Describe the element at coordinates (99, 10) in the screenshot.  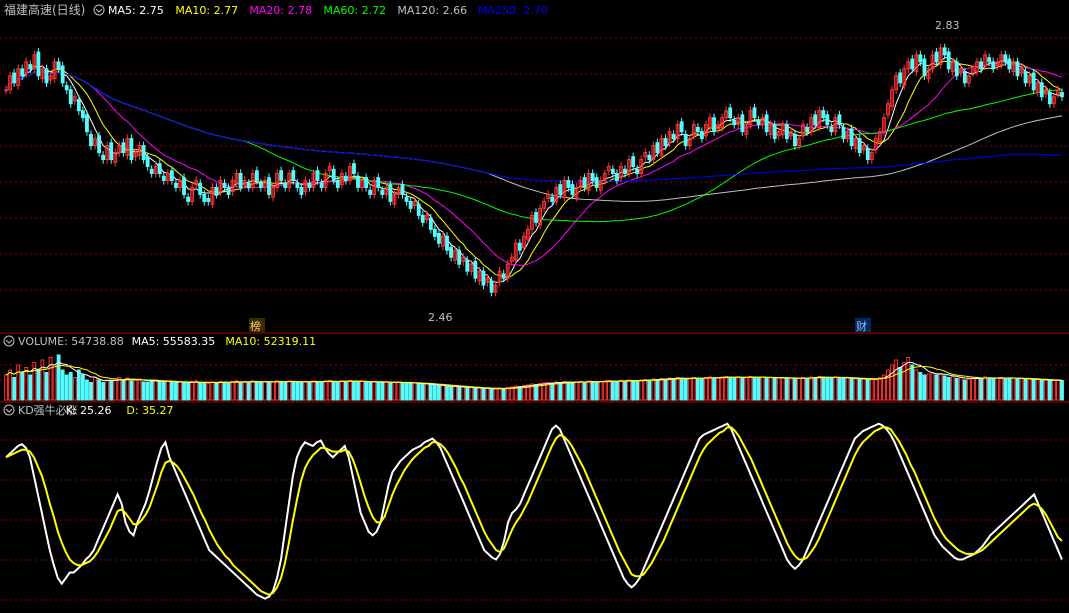
I see `main-indicator-toggle-icon` at that location.